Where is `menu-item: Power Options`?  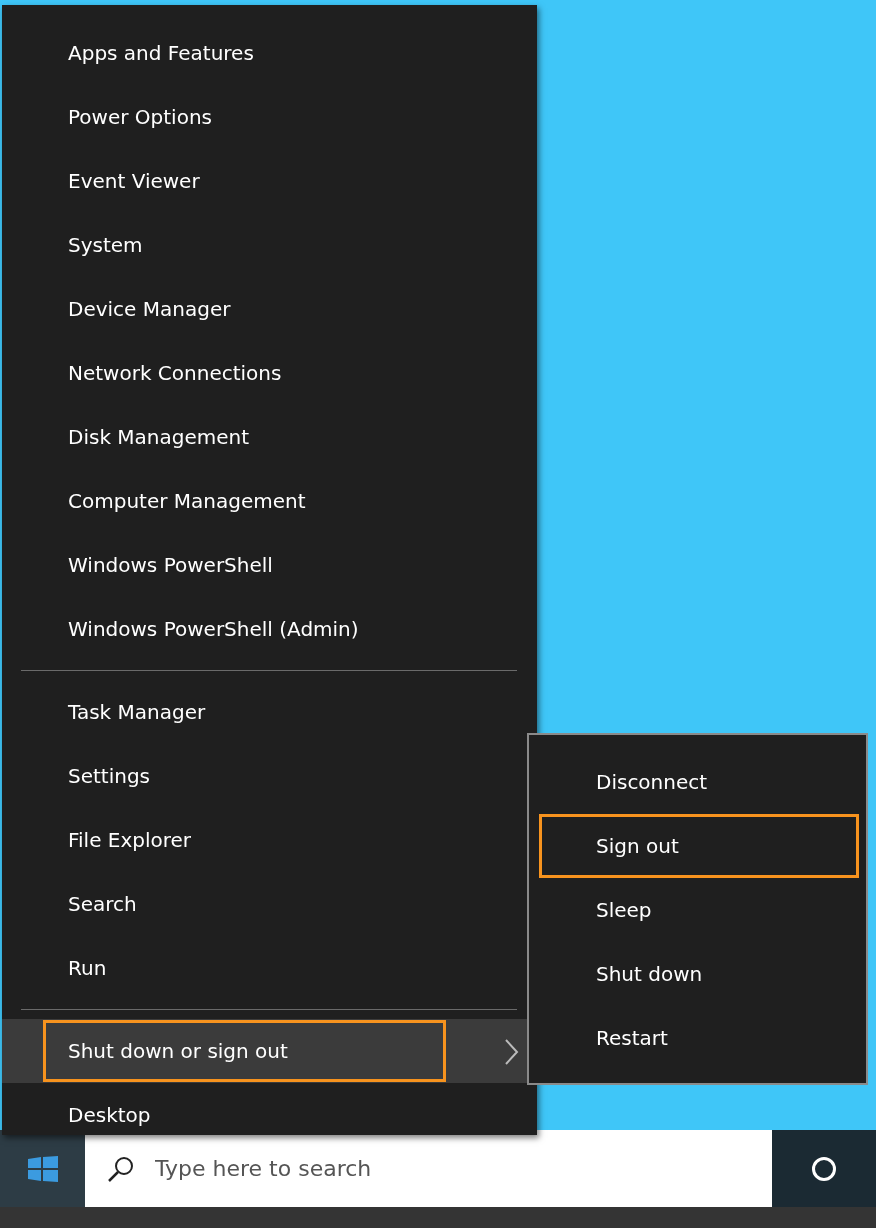
menu-item: Power Options is located at coordinates (269, 117).